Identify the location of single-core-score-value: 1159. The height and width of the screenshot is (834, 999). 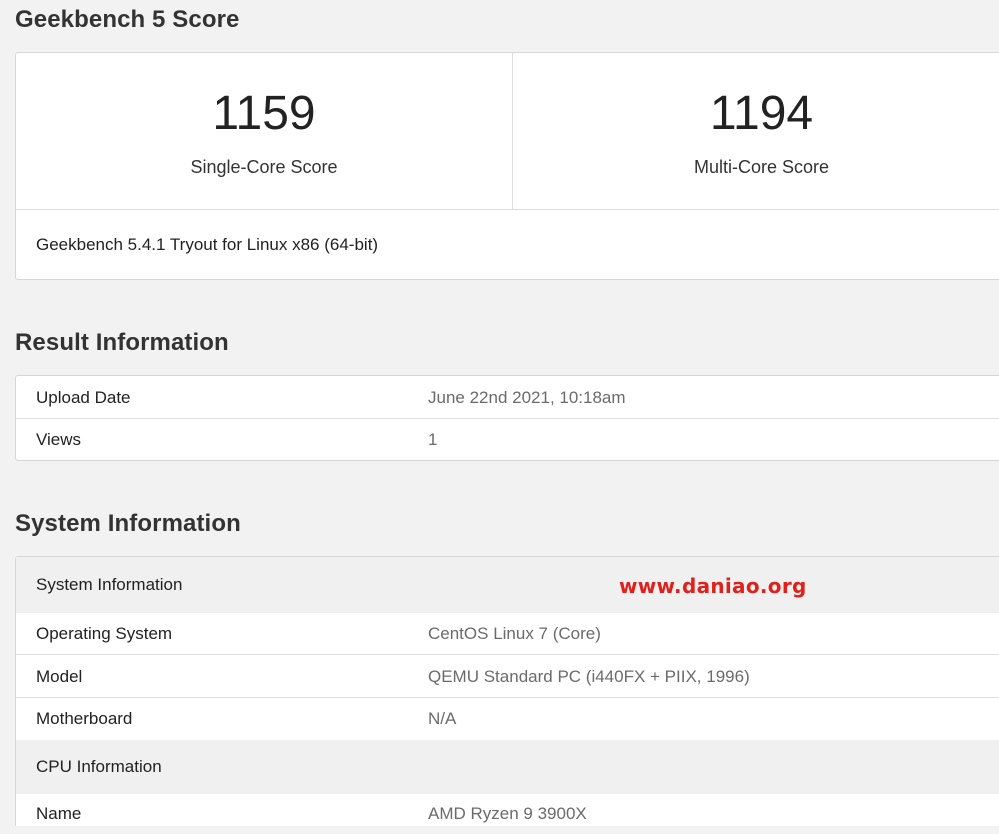
(264, 113).